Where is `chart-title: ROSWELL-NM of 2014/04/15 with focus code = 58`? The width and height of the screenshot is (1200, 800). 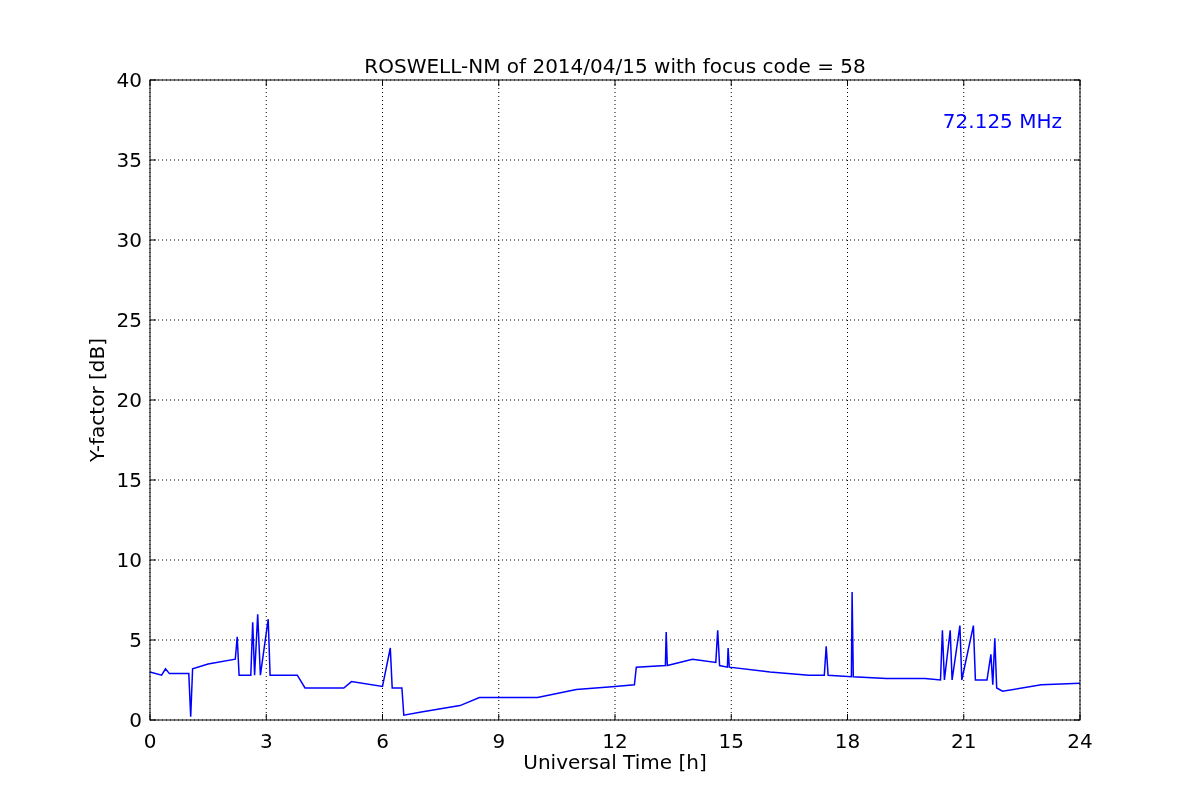 chart-title: ROSWELL-NM of 2014/04/15 with focus code = 58 is located at coordinates (615, 66).